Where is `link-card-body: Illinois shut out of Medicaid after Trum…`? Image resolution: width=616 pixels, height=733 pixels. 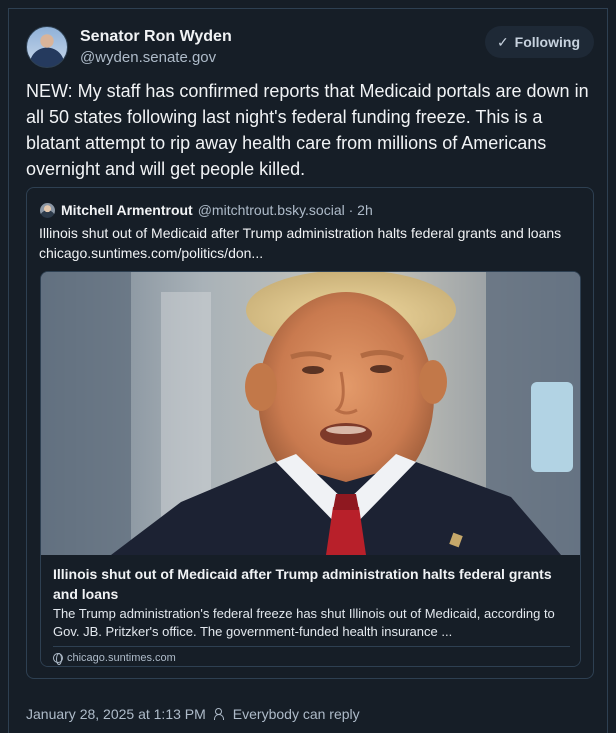
link-card-body: Illinois shut out of Medicaid after Trum… is located at coordinates (310, 610).